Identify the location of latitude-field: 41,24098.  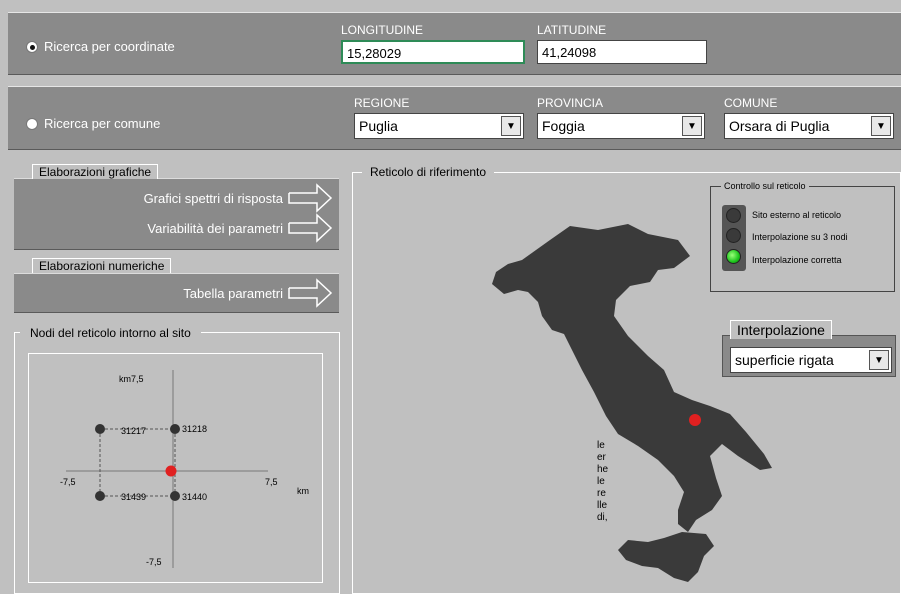
(622, 52).